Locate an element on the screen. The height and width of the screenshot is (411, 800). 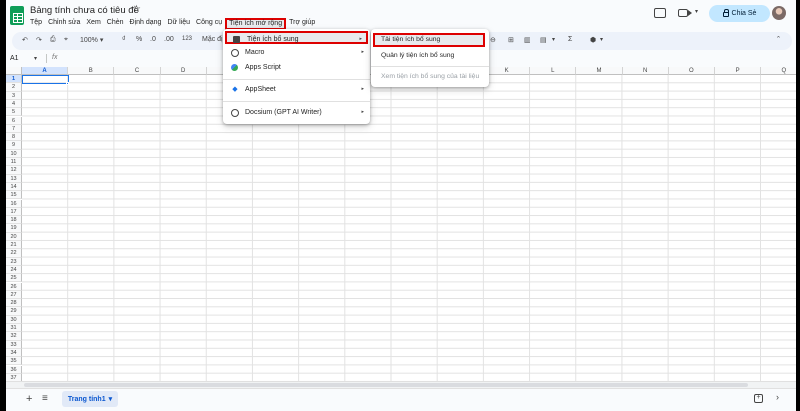
row-header: 7 is located at coordinates (14, 129).